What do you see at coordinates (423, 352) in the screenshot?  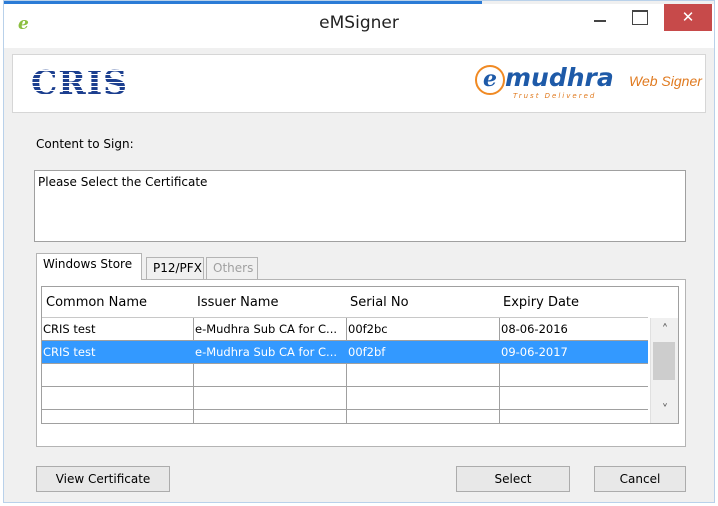 I see `cell-serial-no: 00f2bf` at bounding box center [423, 352].